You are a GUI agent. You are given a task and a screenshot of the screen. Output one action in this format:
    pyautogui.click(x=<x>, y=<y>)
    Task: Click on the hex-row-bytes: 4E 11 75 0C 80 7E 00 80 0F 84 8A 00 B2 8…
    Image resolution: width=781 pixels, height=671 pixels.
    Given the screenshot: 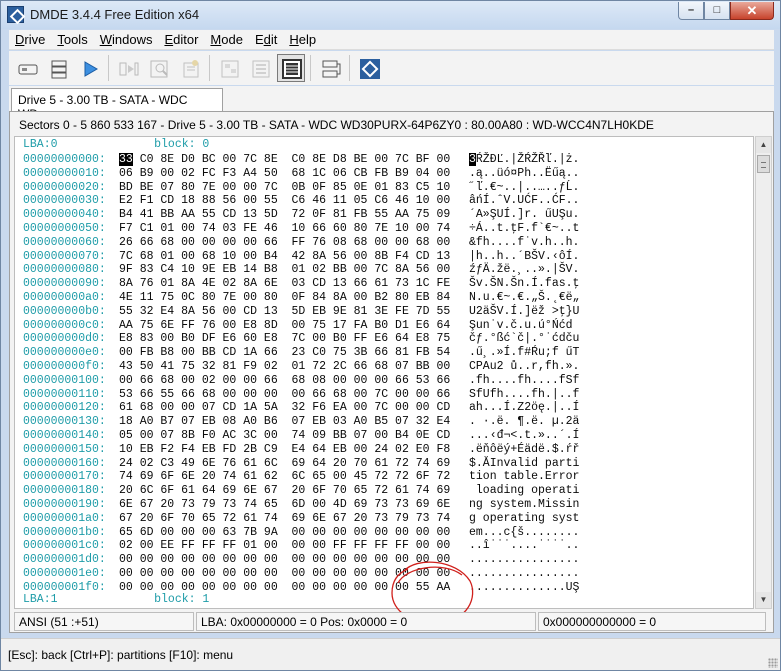 What is the action you would take?
    pyautogui.click(x=285, y=297)
    